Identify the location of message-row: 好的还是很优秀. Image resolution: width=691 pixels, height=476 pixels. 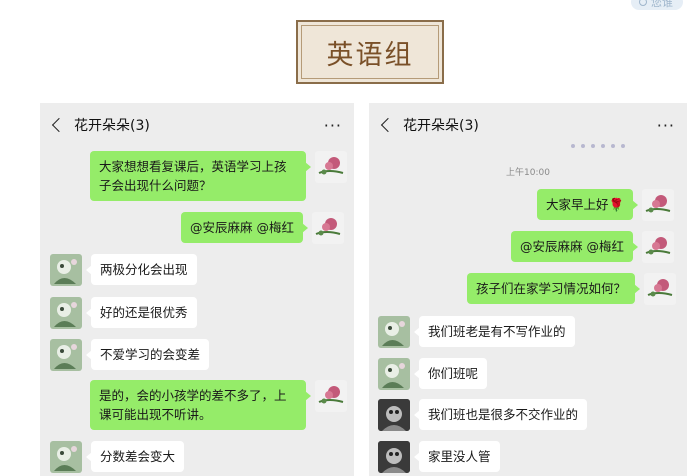
(123, 313).